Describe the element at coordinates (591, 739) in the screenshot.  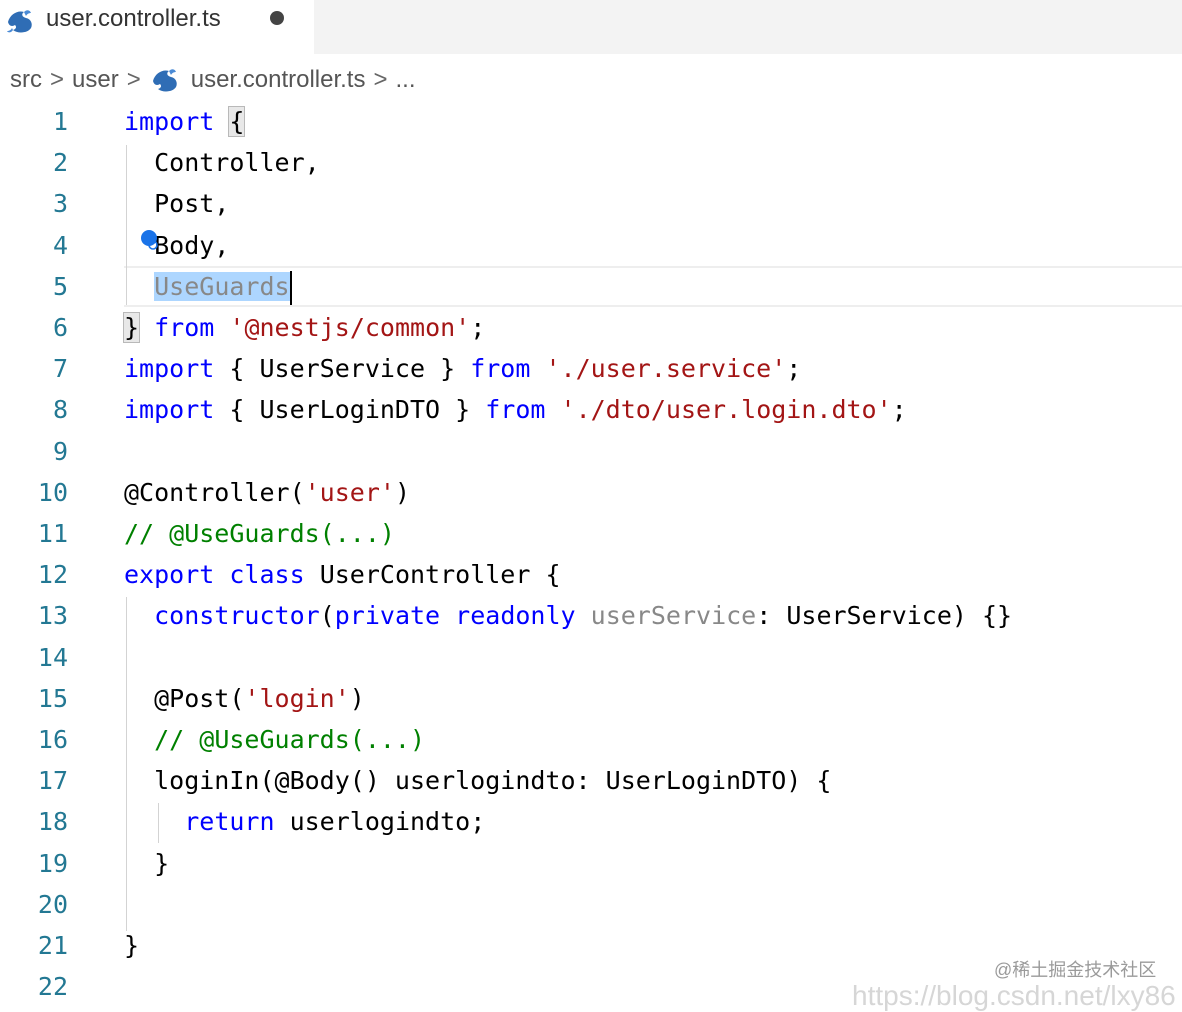
I see `code-line: 16 // @UseGuards(...)` at that location.